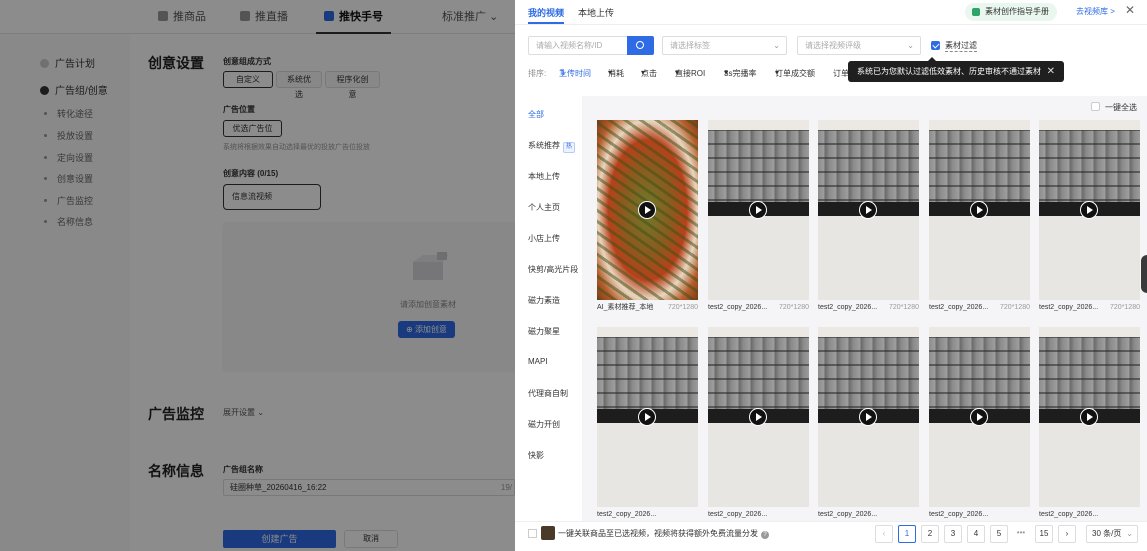 The width and height of the screenshot is (1147, 551). What do you see at coordinates (537, 73) in the screenshot?
I see `sort-label: 排序:` at bounding box center [537, 73].